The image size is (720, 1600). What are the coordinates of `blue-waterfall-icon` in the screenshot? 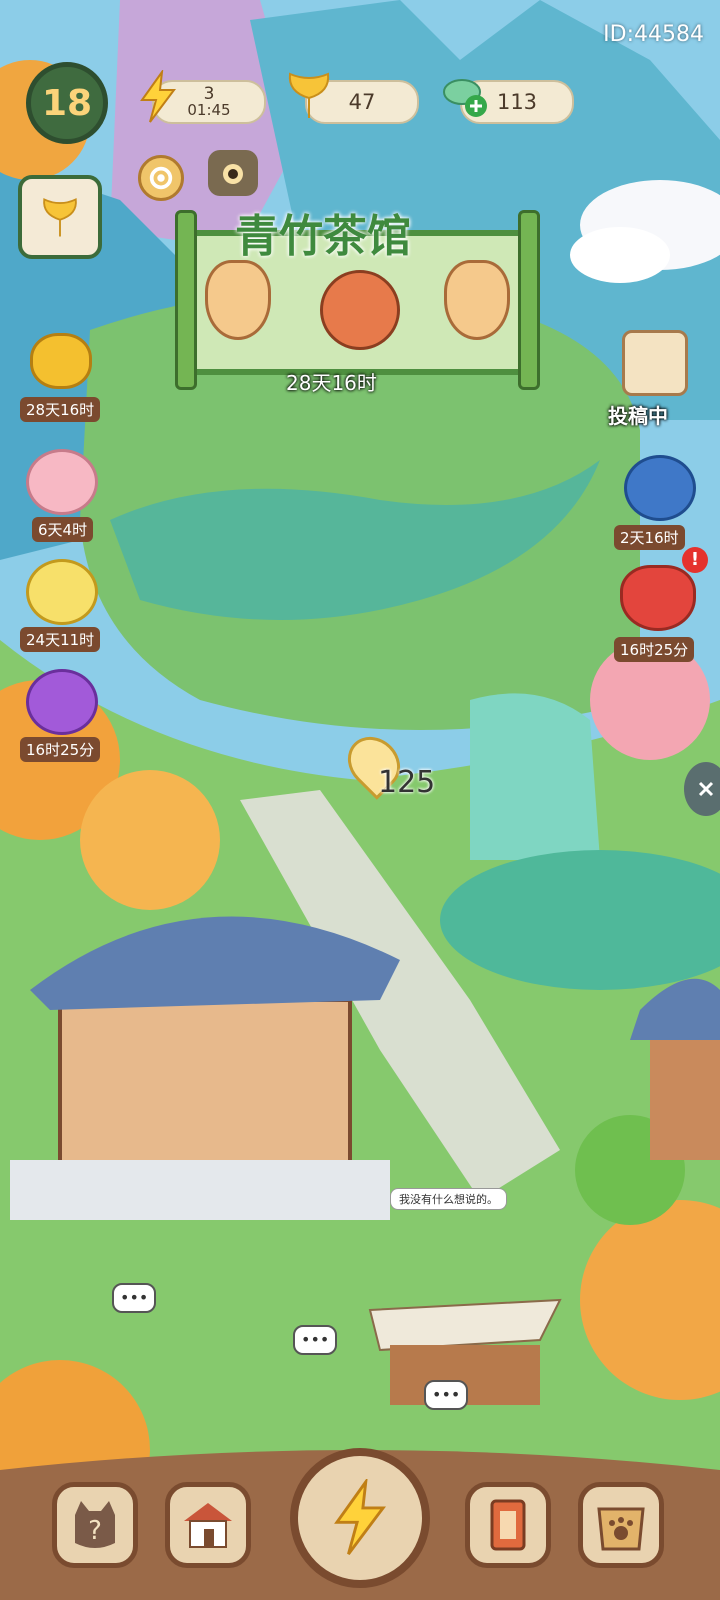 It's located at (660, 488).